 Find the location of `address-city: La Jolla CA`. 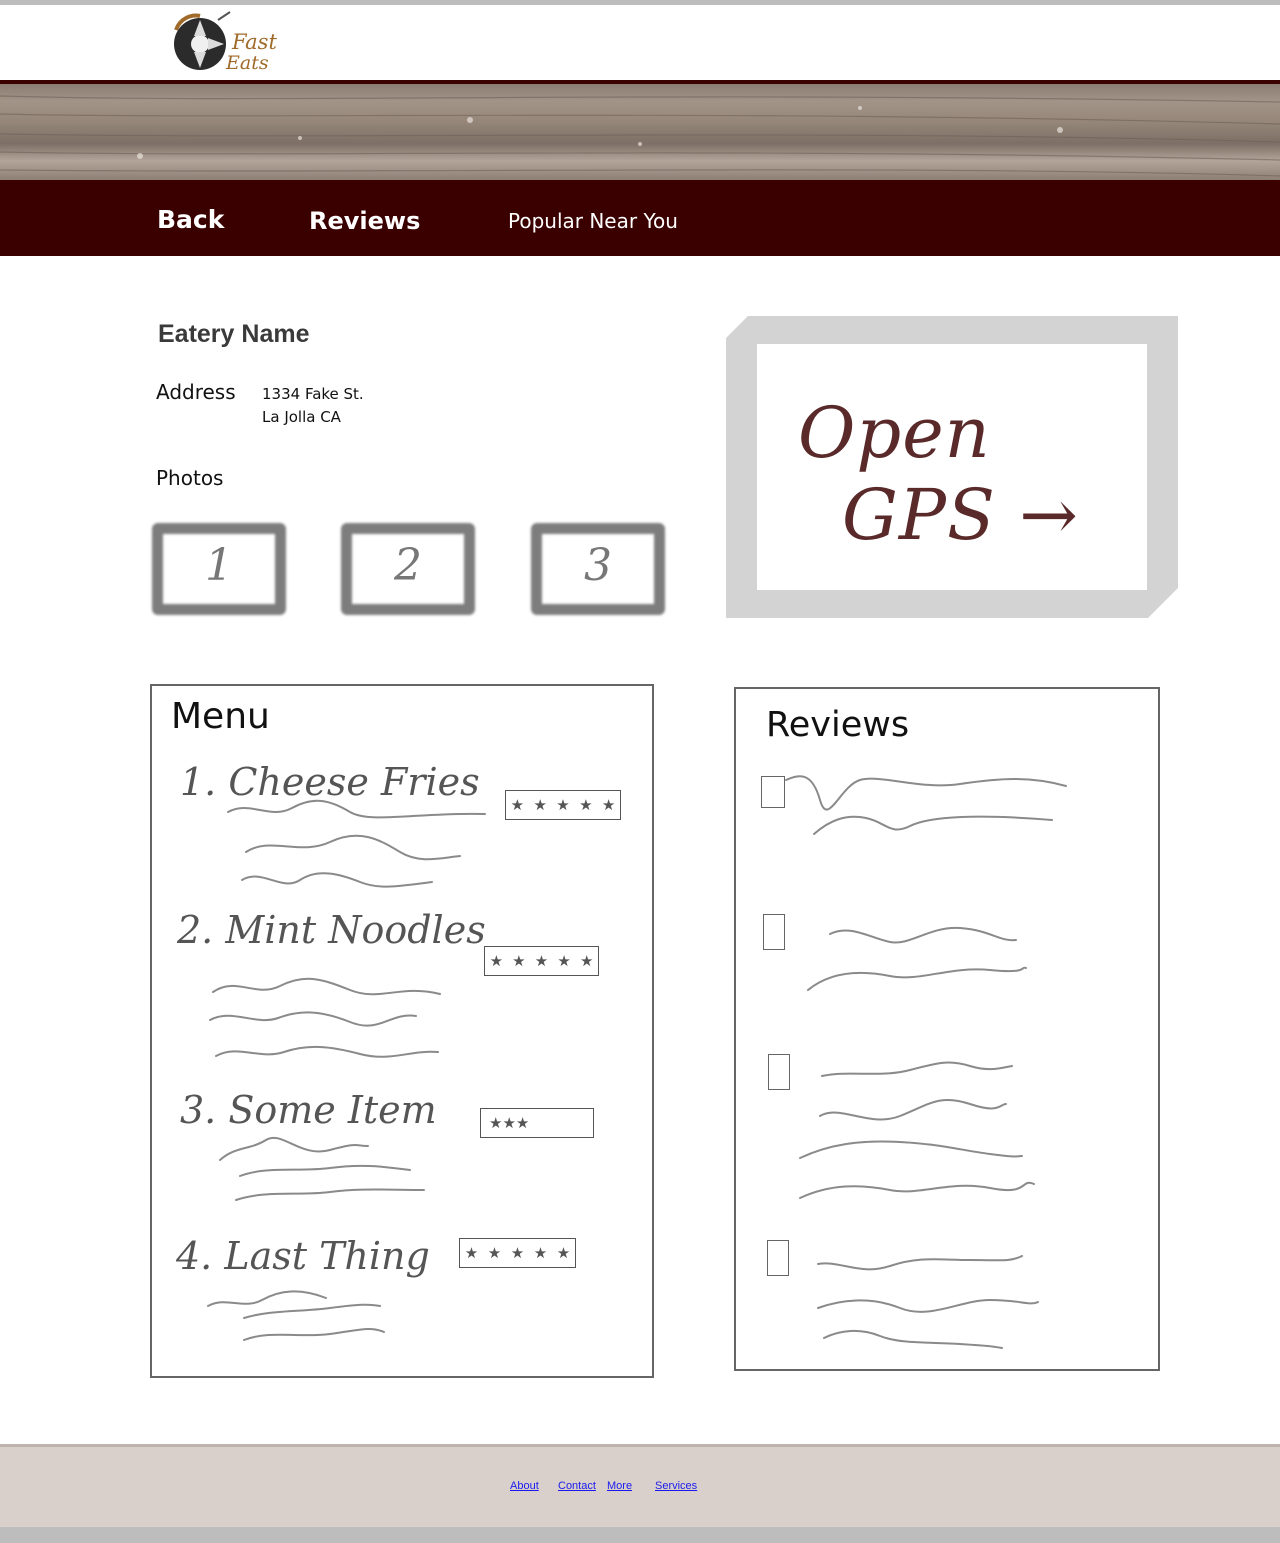

address-city: La Jolla CA is located at coordinates (301, 417).